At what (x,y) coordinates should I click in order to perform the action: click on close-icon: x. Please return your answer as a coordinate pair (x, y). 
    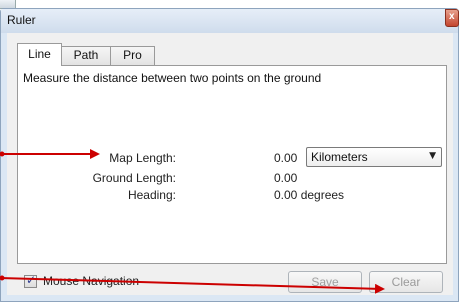
    Looking at the image, I should click on (452, 16).